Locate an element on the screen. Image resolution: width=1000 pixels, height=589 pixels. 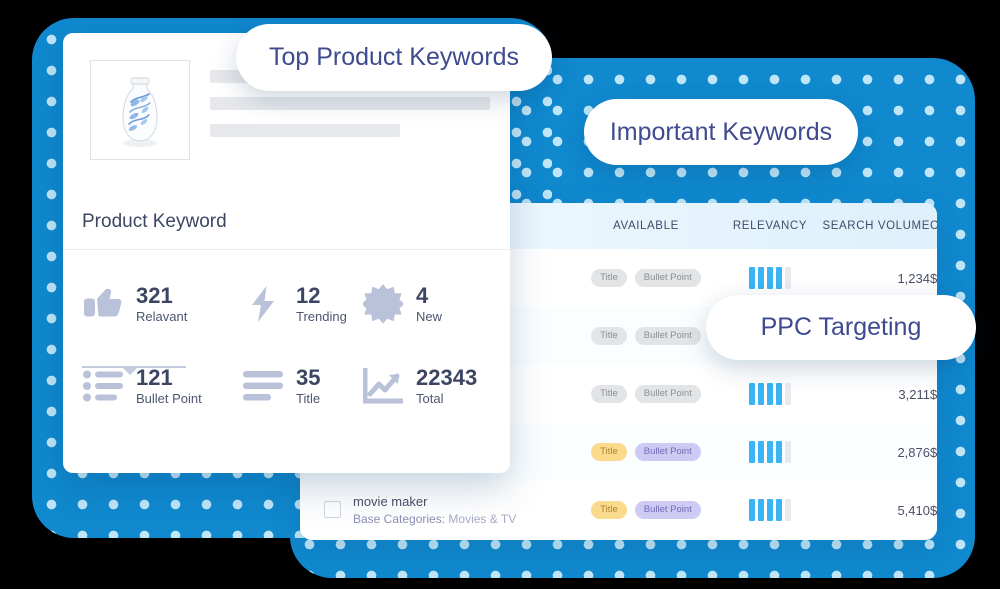
relavant-selected-caret is located at coordinates (130, 371).